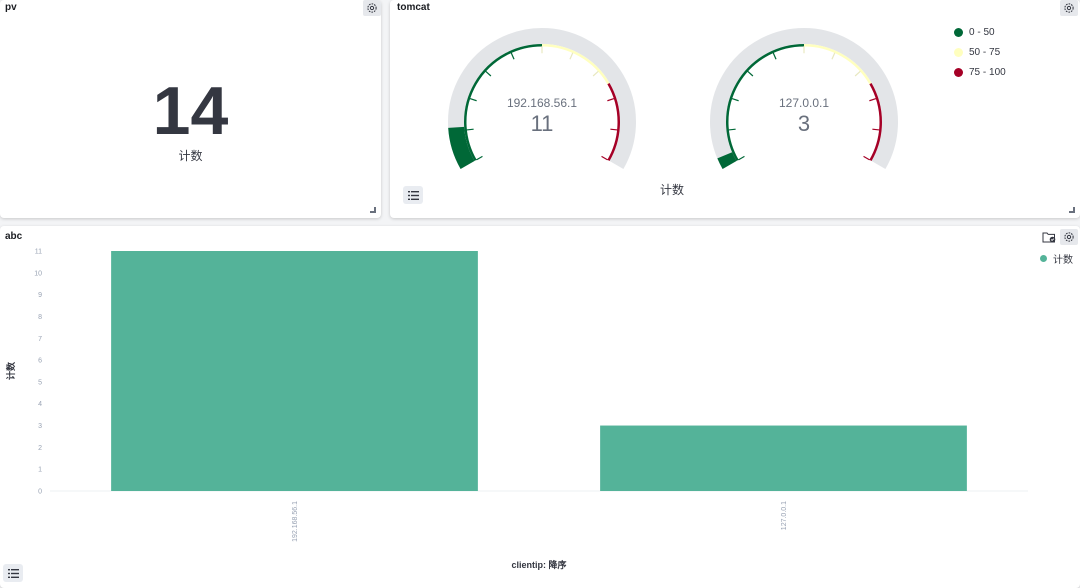 Image resolution: width=1080 pixels, height=588 pixels. I want to click on metric-value: 14, so click(190, 111).